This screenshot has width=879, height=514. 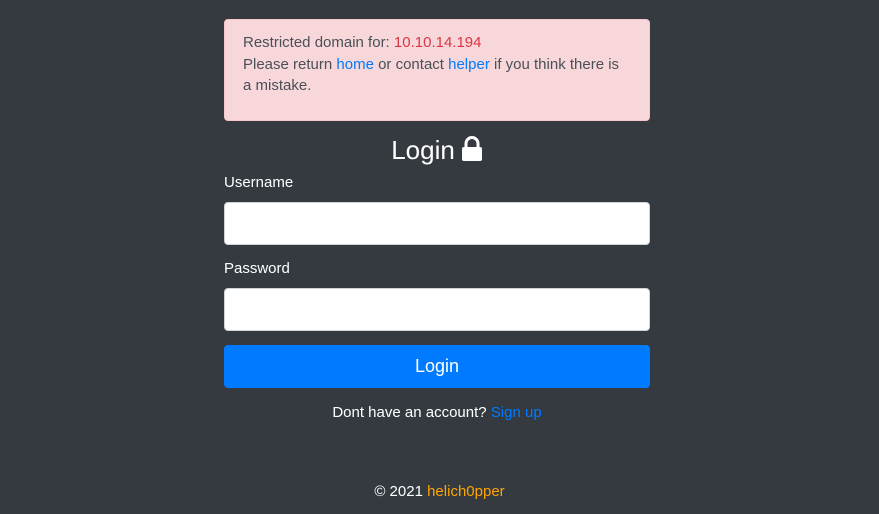 I want to click on lock-icon, so click(x=471, y=148).